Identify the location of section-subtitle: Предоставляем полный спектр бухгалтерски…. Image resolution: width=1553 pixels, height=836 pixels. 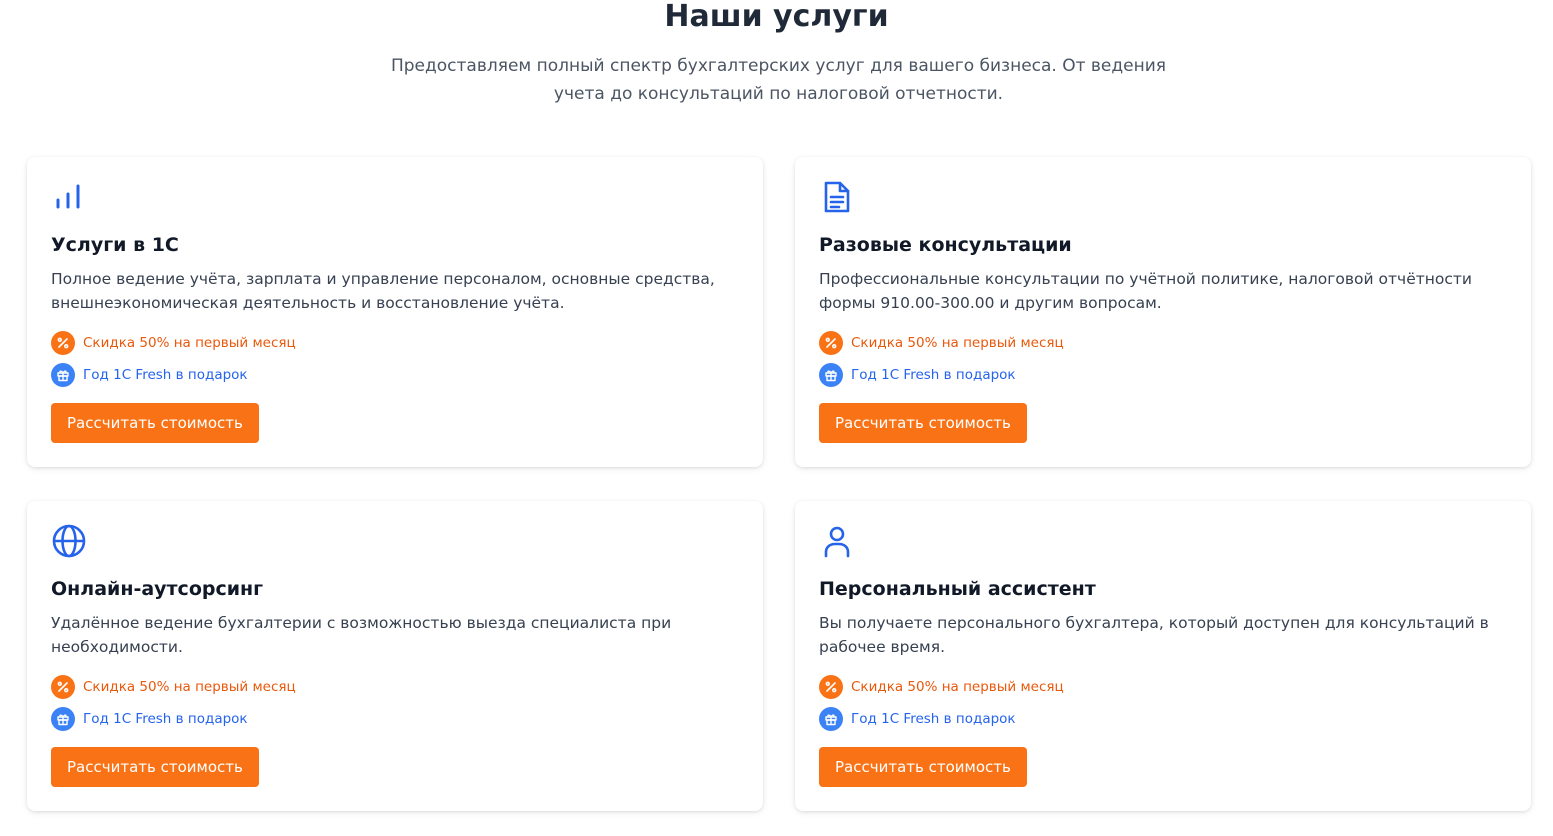
(778, 80).